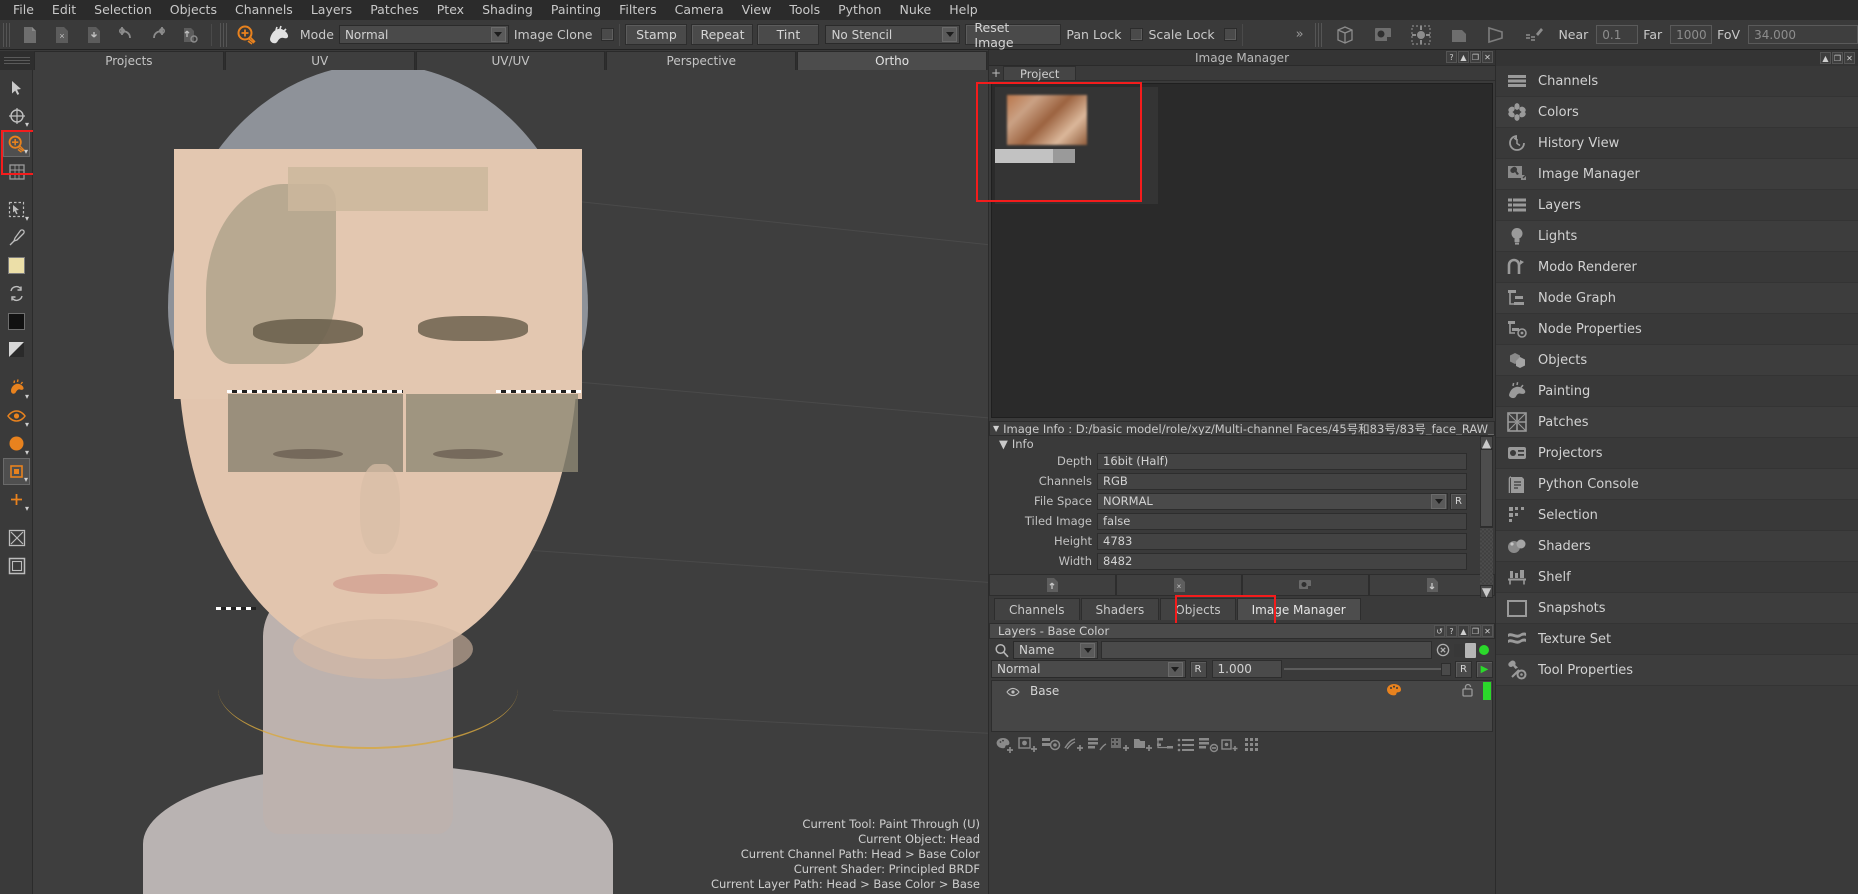 The height and width of the screenshot is (894, 1858). Describe the element at coordinates (1242, 691) in the screenshot. I see `list-item: Base` at that location.